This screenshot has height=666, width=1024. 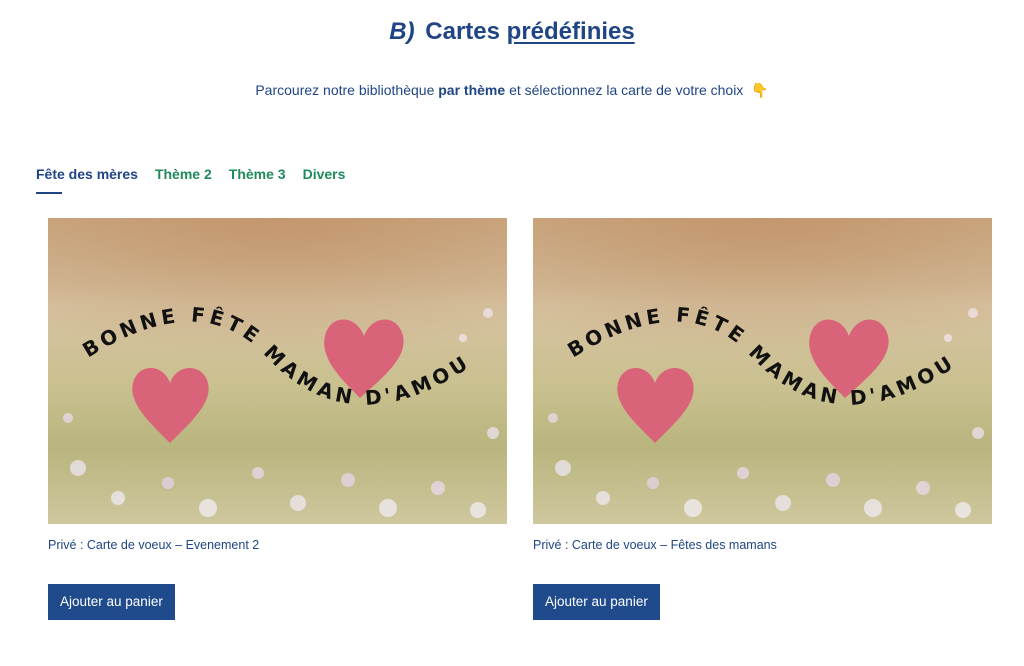 What do you see at coordinates (324, 180) in the screenshot?
I see `tab-divers: Divers` at bounding box center [324, 180].